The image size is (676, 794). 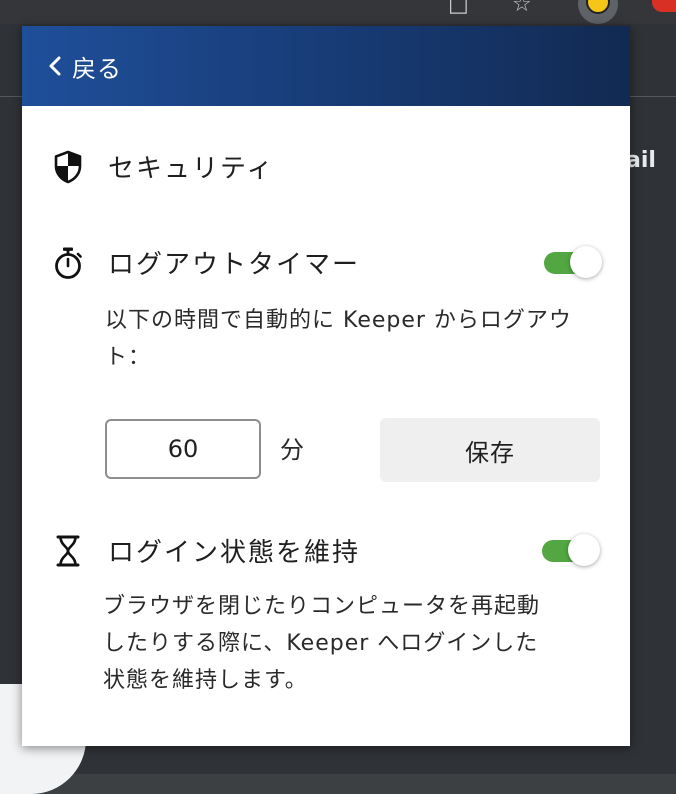 I want to click on popup-header: 戻る, so click(x=326, y=66).